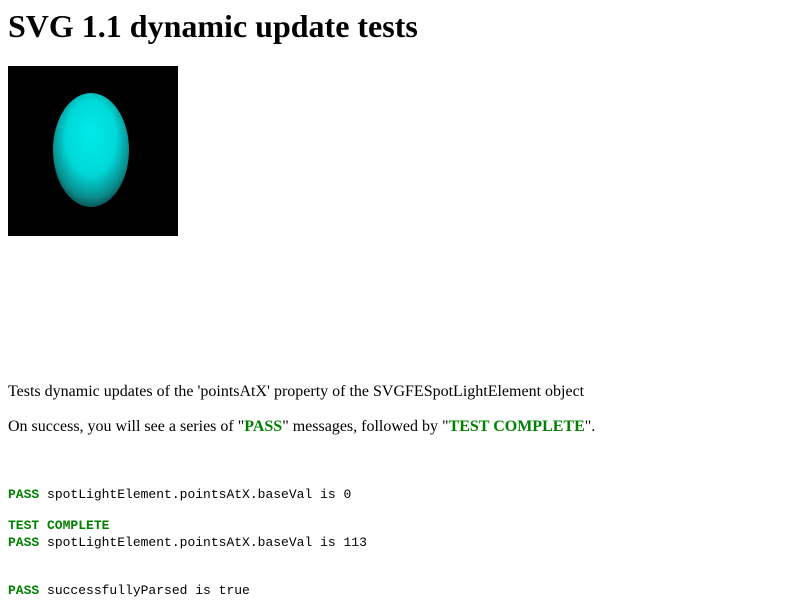 Image resolution: width=800 pixels, height=600 pixels. What do you see at coordinates (516, 426) in the screenshot?
I see `instructions-complete-word: TEST COMPLETE` at bounding box center [516, 426].